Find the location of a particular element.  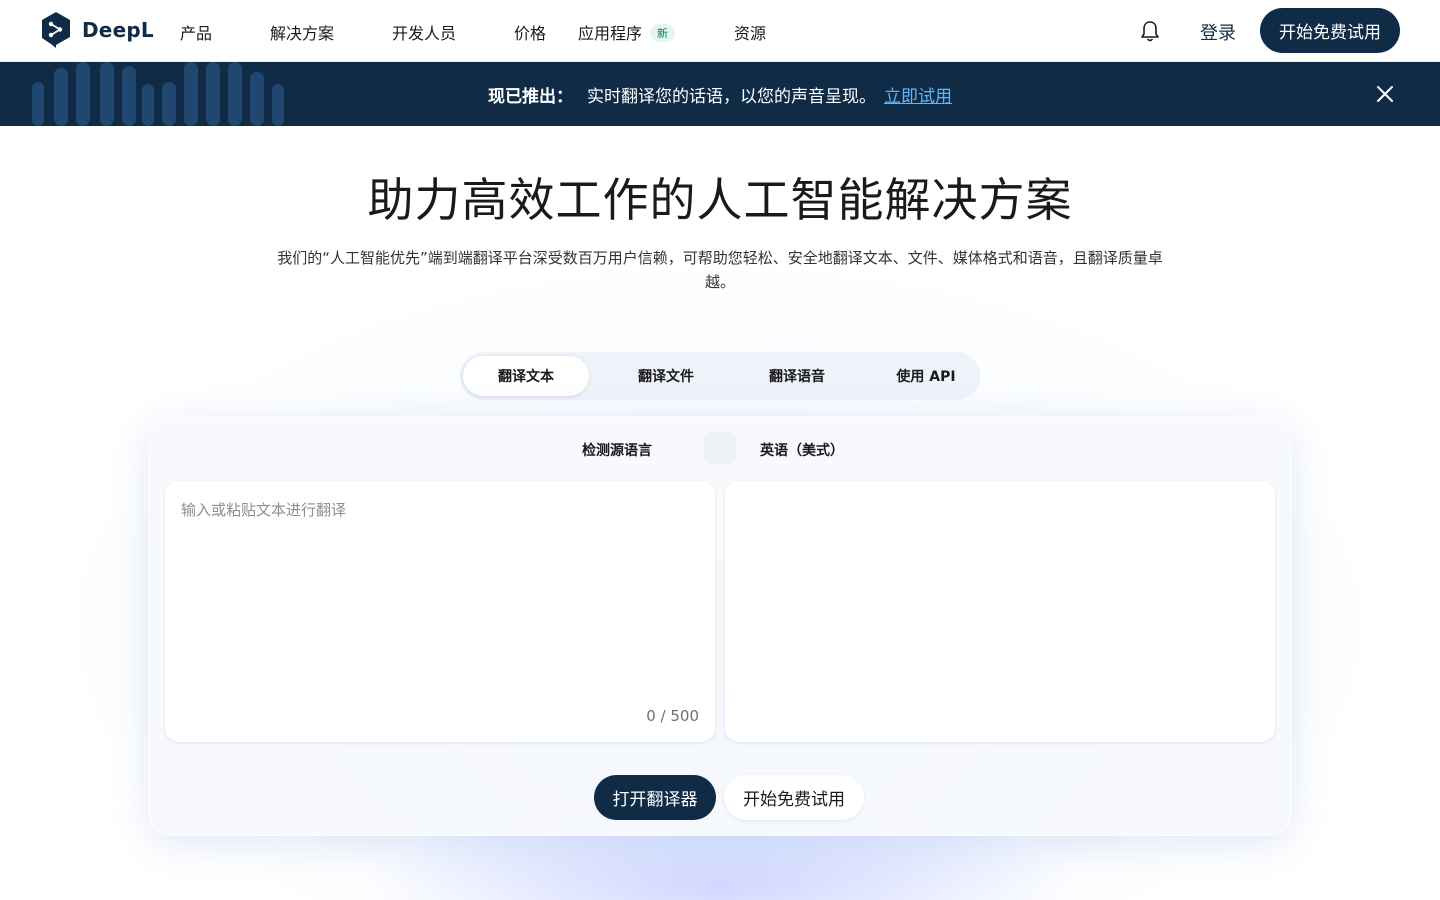

source-text-panel: 0 / 500 is located at coordinates (440, 611).